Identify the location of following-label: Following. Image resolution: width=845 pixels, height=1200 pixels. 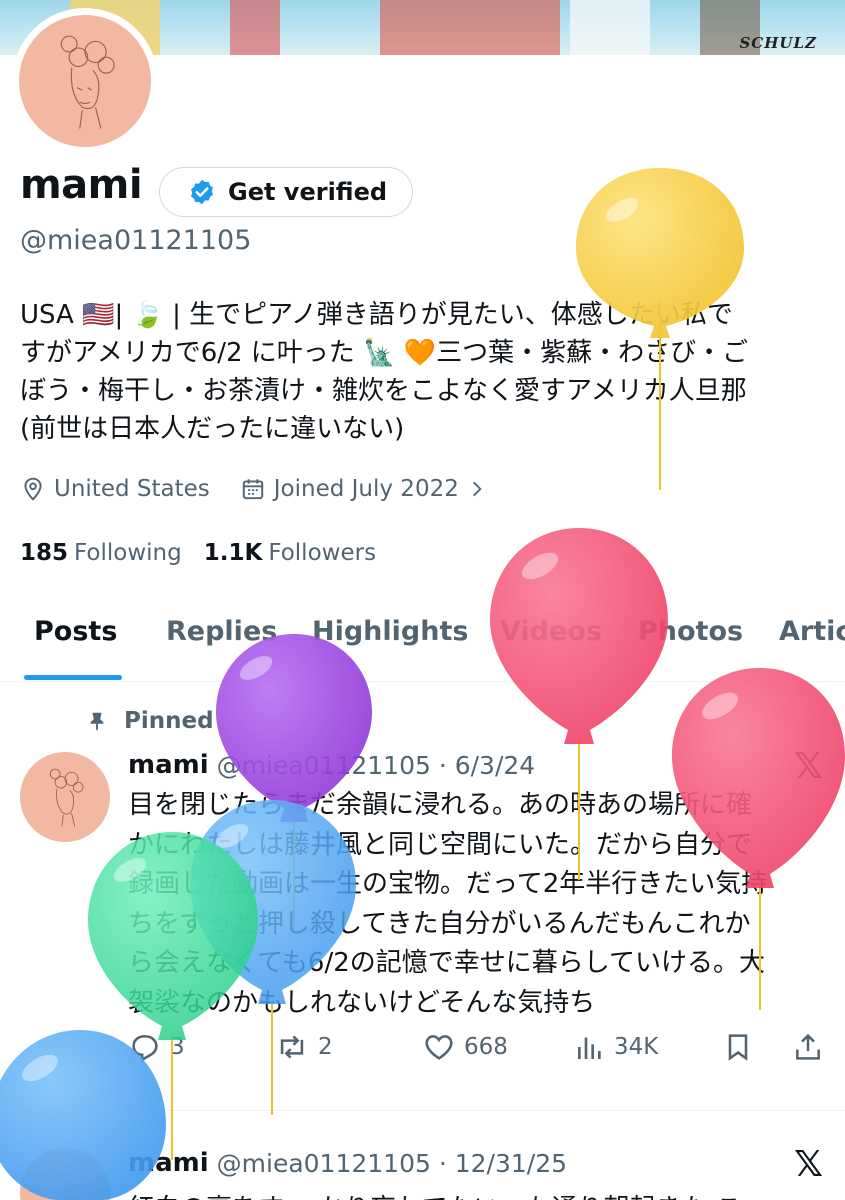
(128, 553).